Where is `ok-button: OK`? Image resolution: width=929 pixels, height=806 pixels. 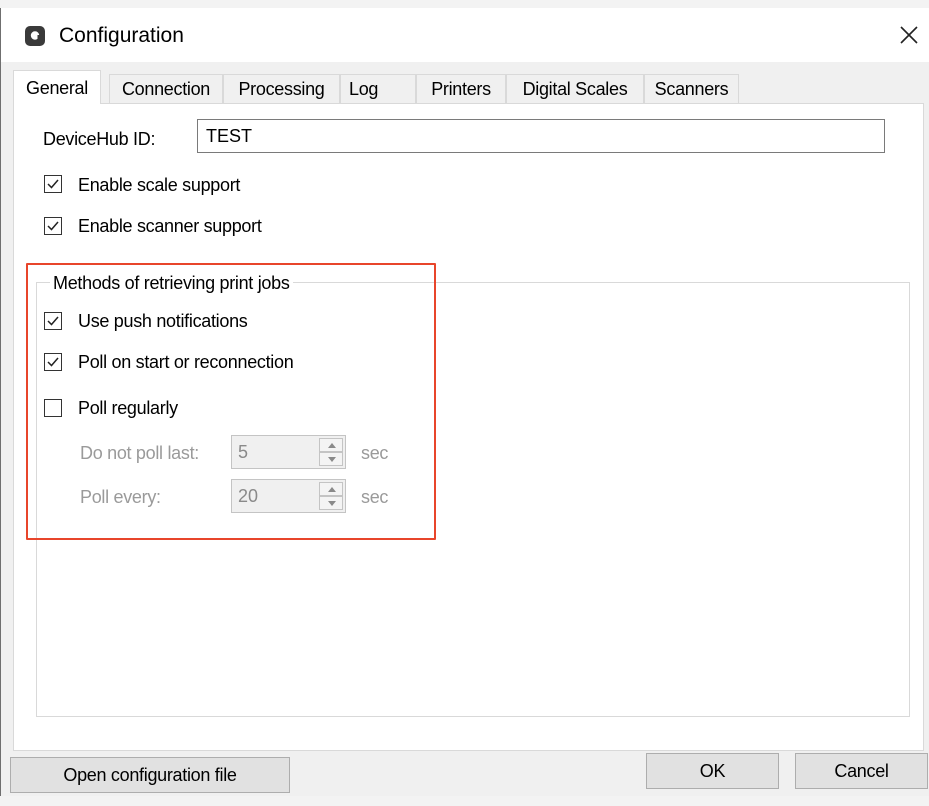 ok-button: OK is located at coordinates (712, 771).